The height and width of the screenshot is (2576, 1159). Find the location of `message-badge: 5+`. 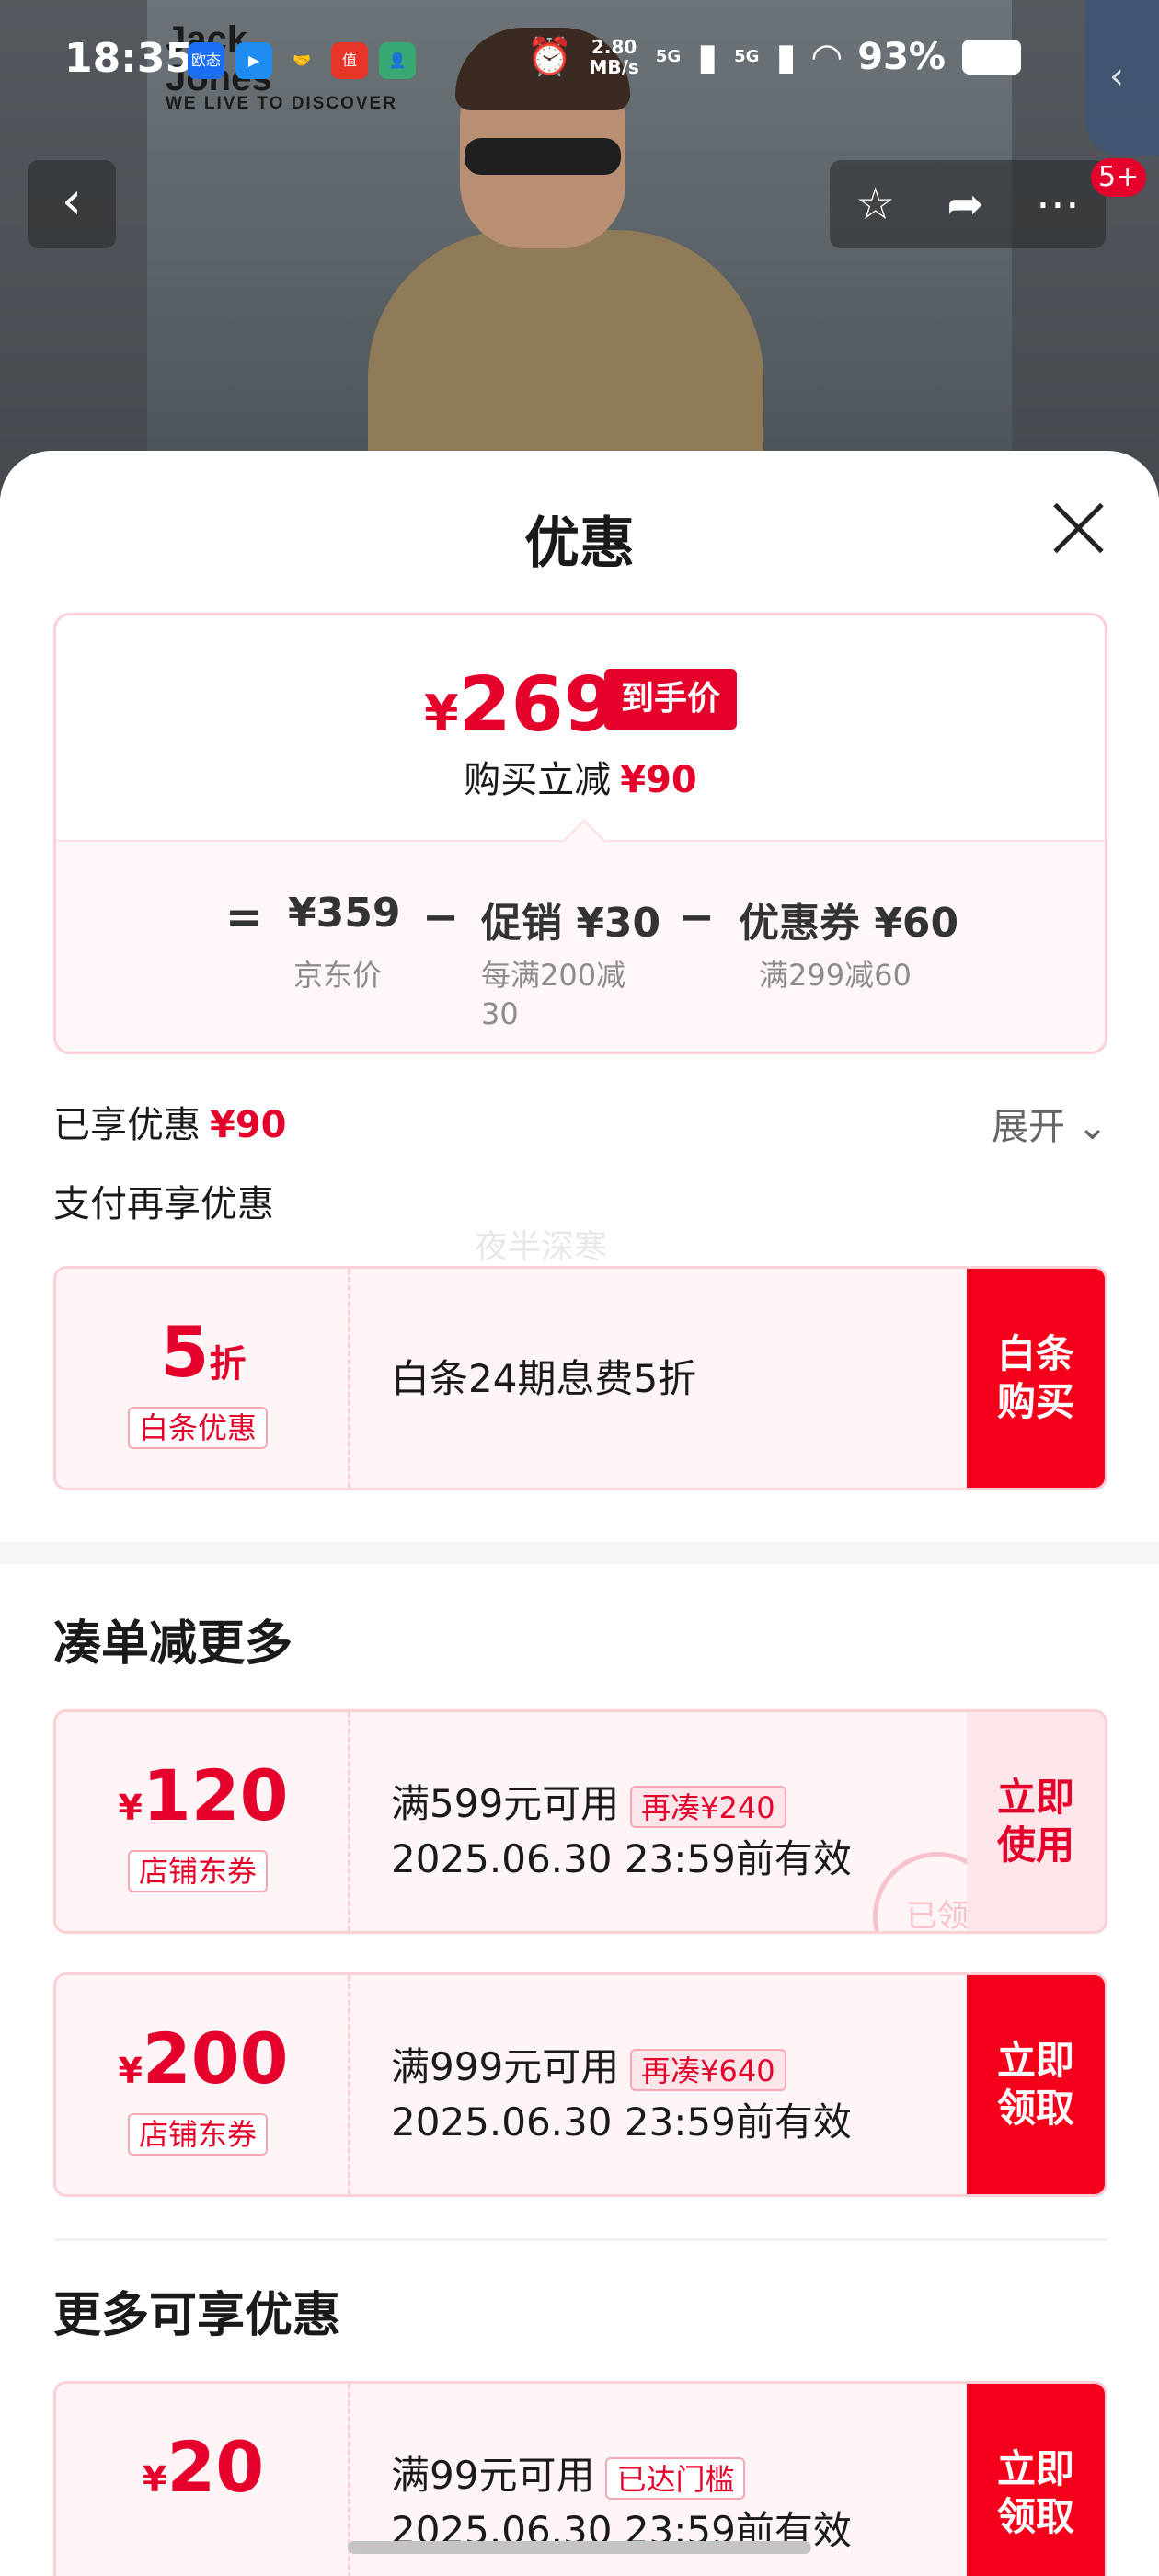

message-badge: 5+ is located at coordinates (1119, 177).